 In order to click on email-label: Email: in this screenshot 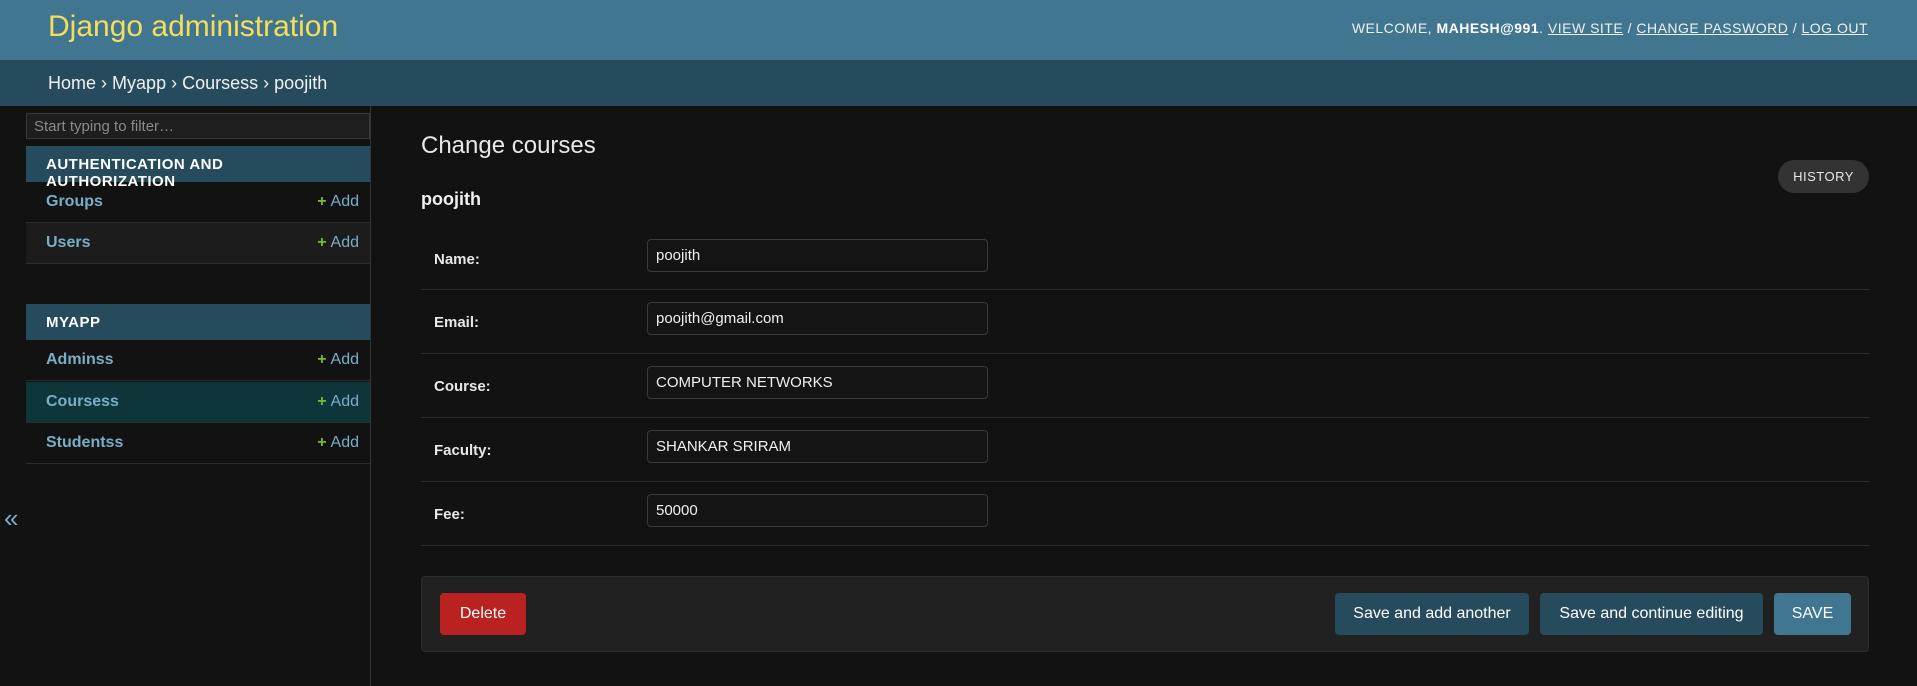, I will do `click(457, 322)`.